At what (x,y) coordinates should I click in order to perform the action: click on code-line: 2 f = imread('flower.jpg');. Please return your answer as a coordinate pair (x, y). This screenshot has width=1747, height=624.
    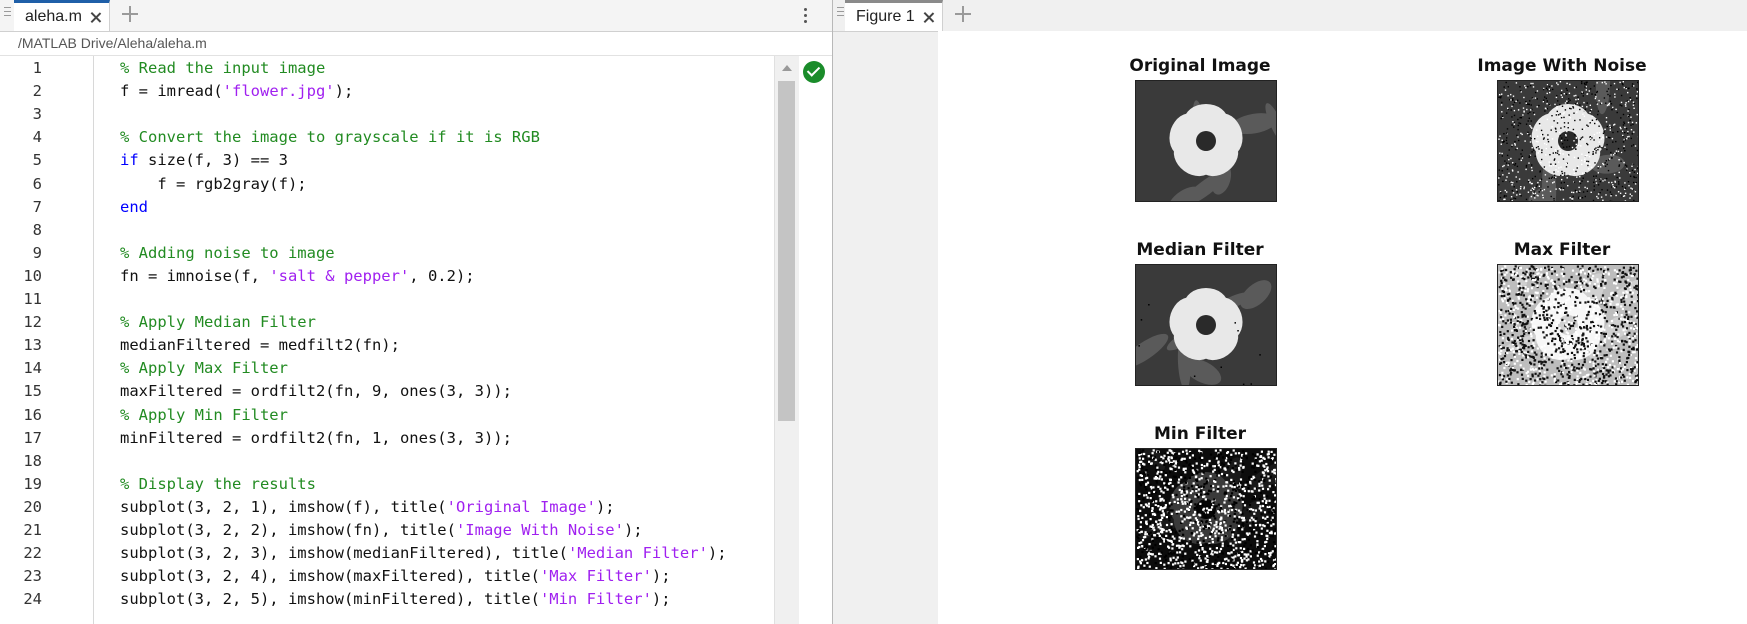
    Looking at the image, I should click on (390, 91).